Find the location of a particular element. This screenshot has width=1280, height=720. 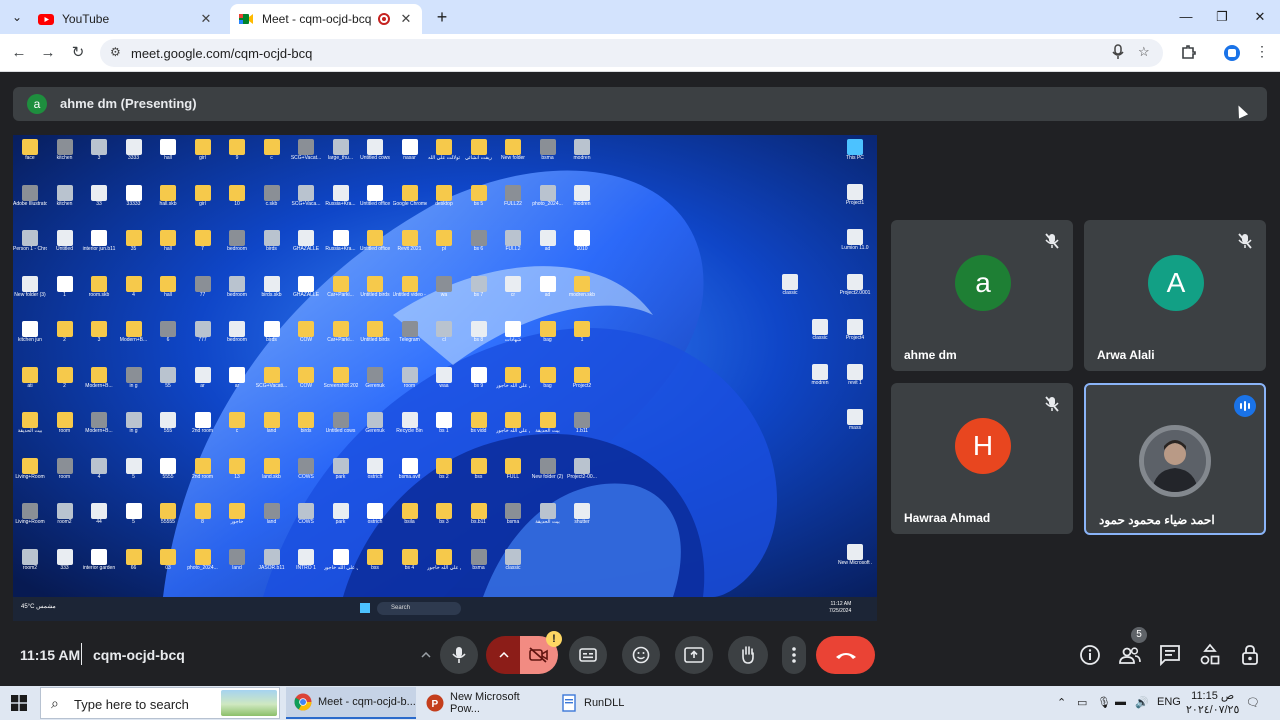

desktop-icon-label: 55555 is located at coordinates (168, 522).